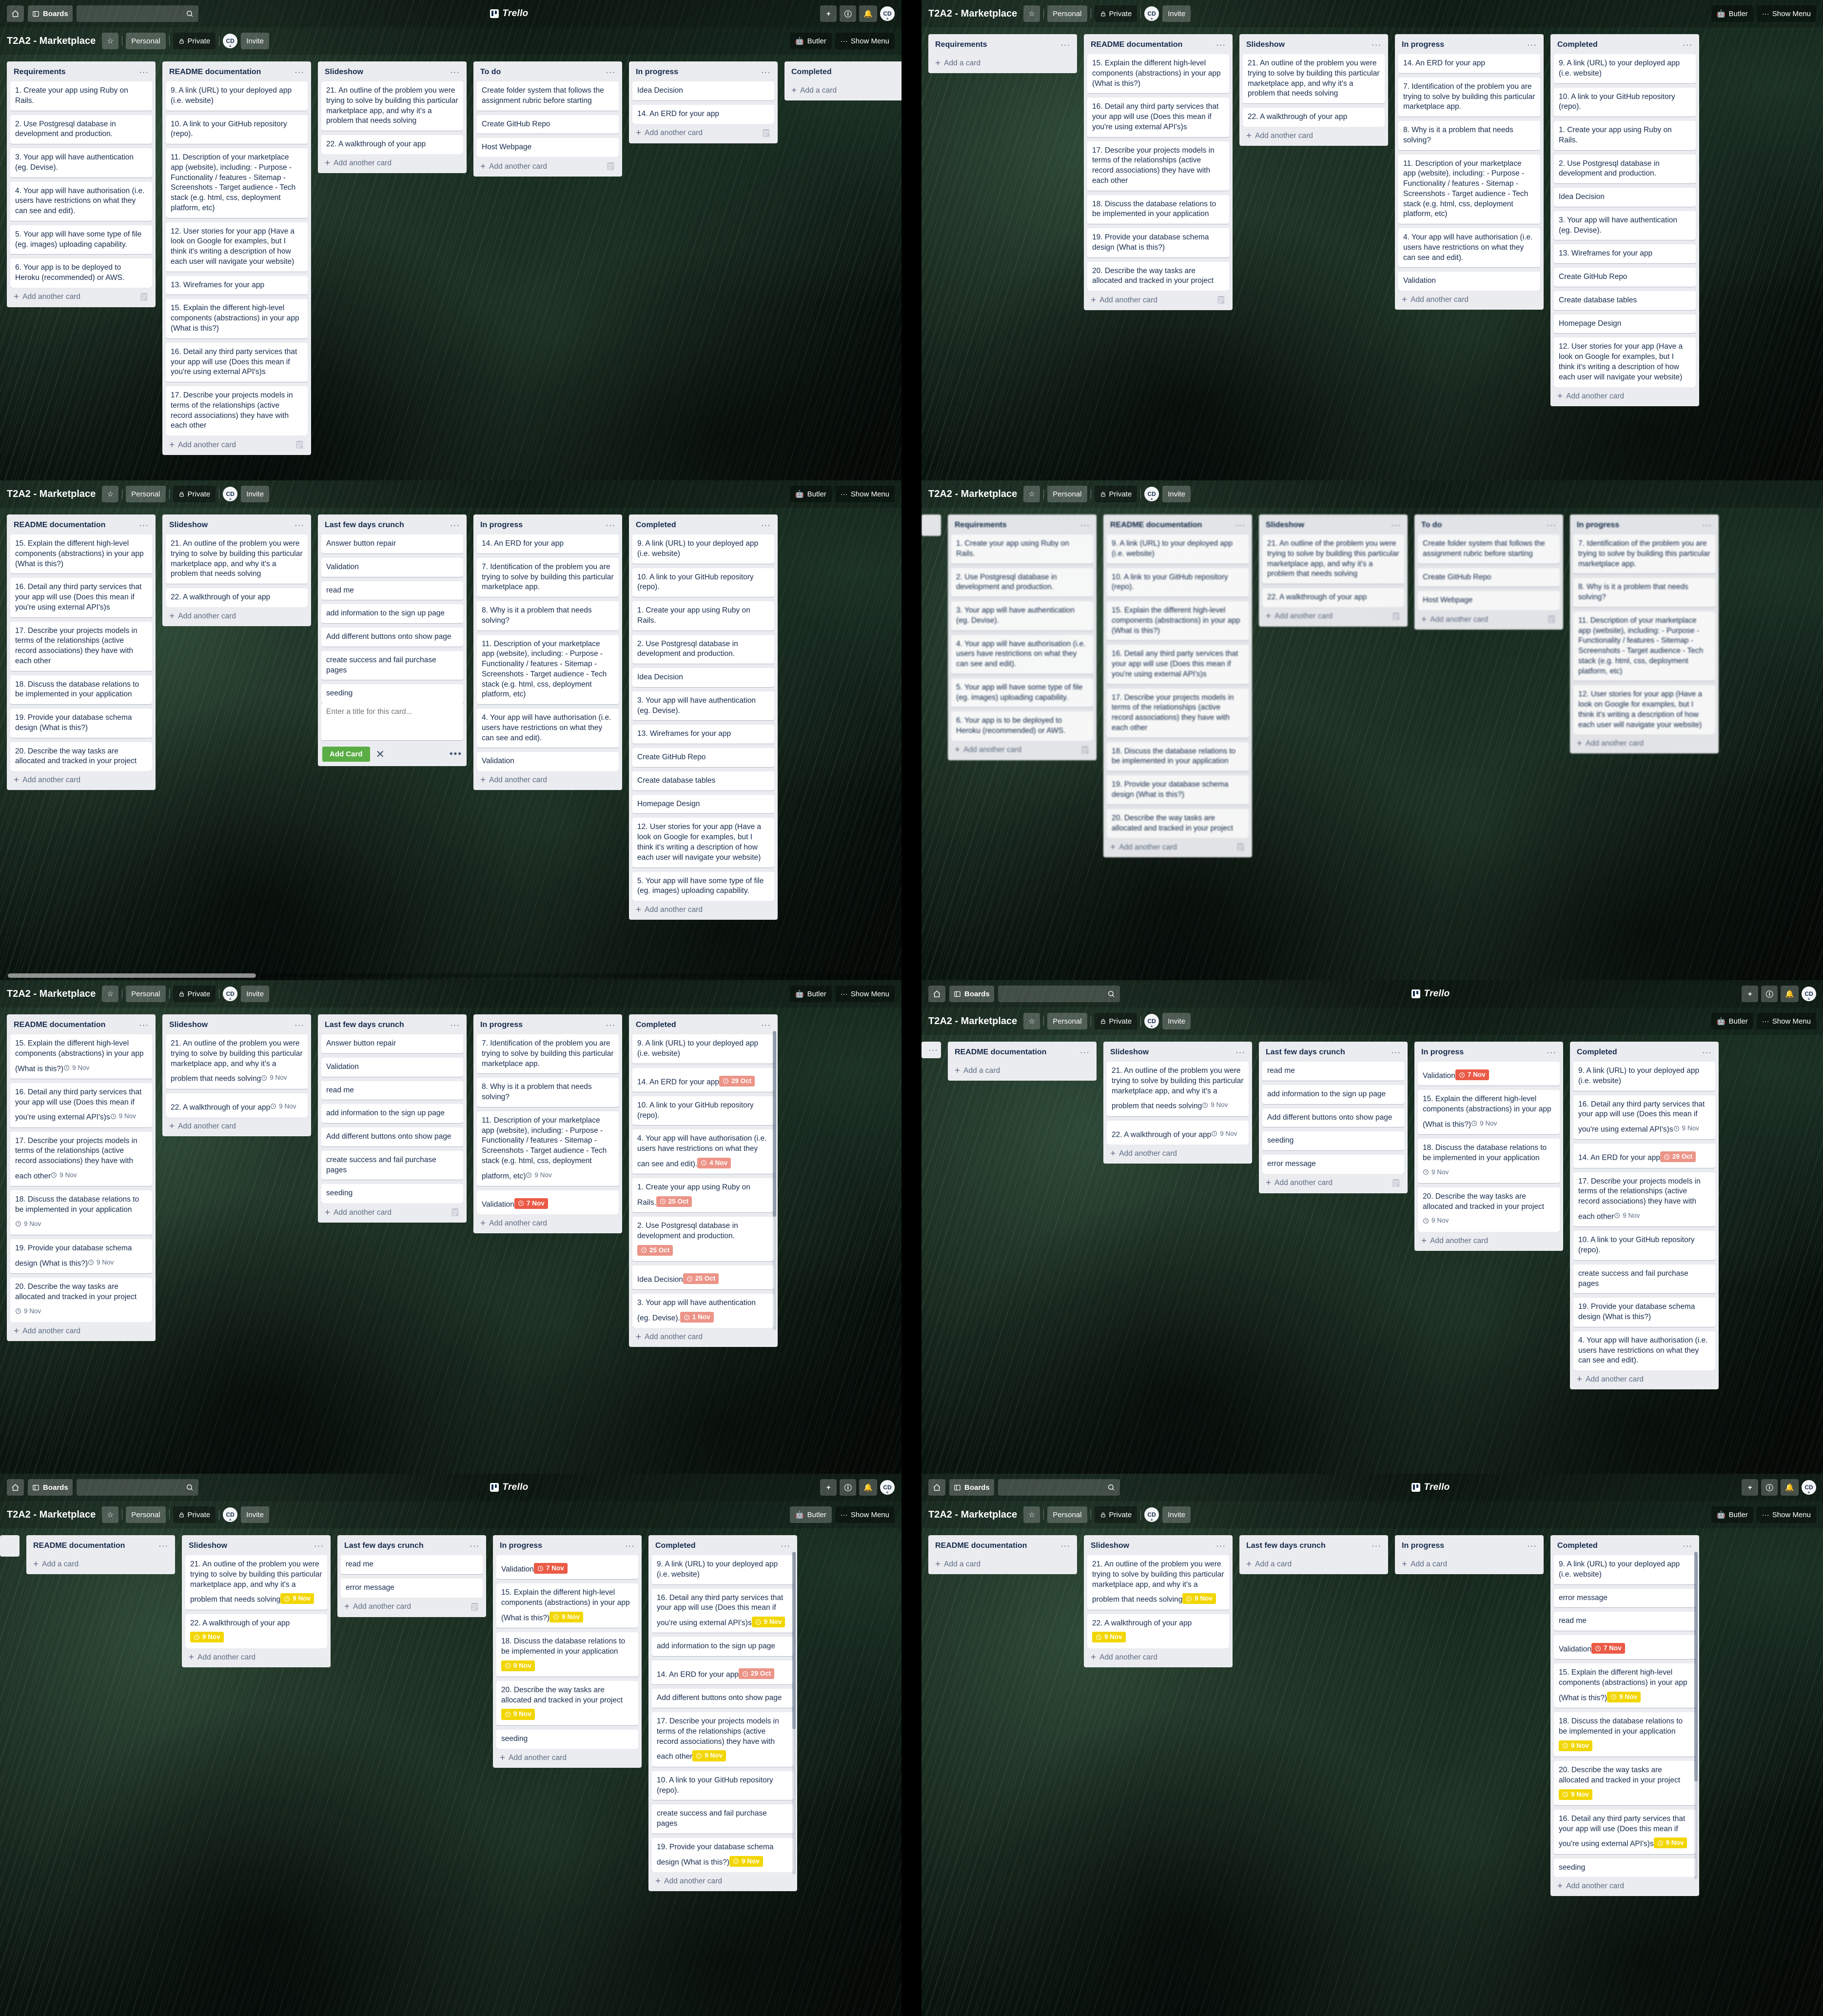  Describe the element at coordinates (380, 754) in the screenshot. I see `close-icon: ✕` at that location.